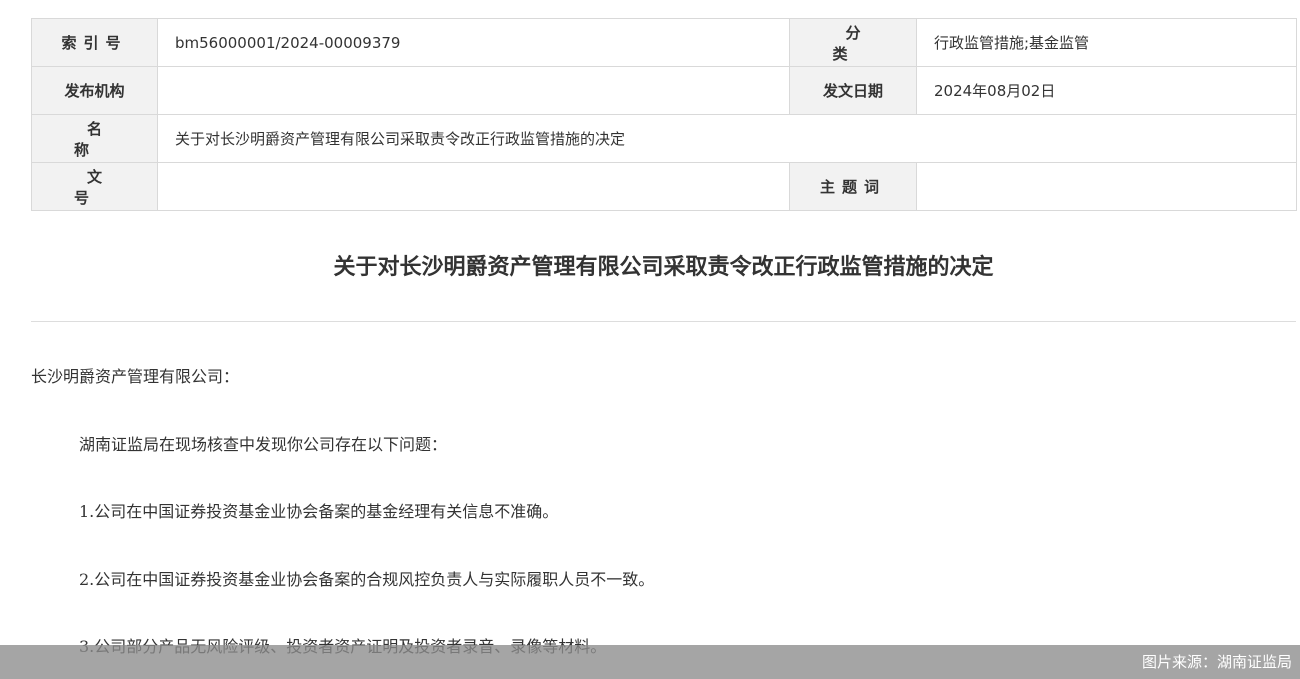  Describe the element at coordinates (727, 138) in the screenshot. I see `name-value: 关于对长沙明爵资产管理有限公司采取责令改正行政监管措施的决定` at that location.